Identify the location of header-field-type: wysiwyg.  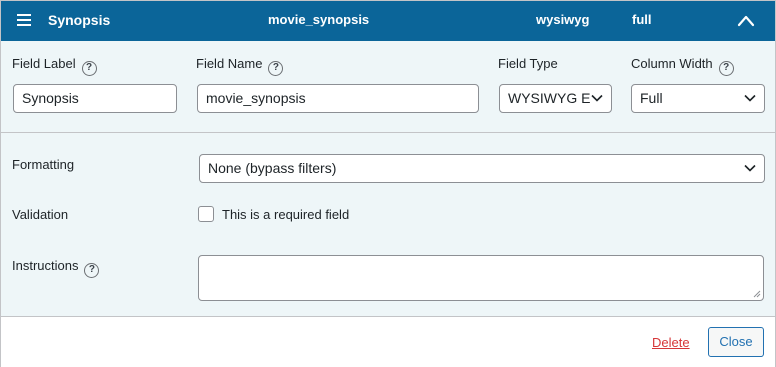
(563, 19).